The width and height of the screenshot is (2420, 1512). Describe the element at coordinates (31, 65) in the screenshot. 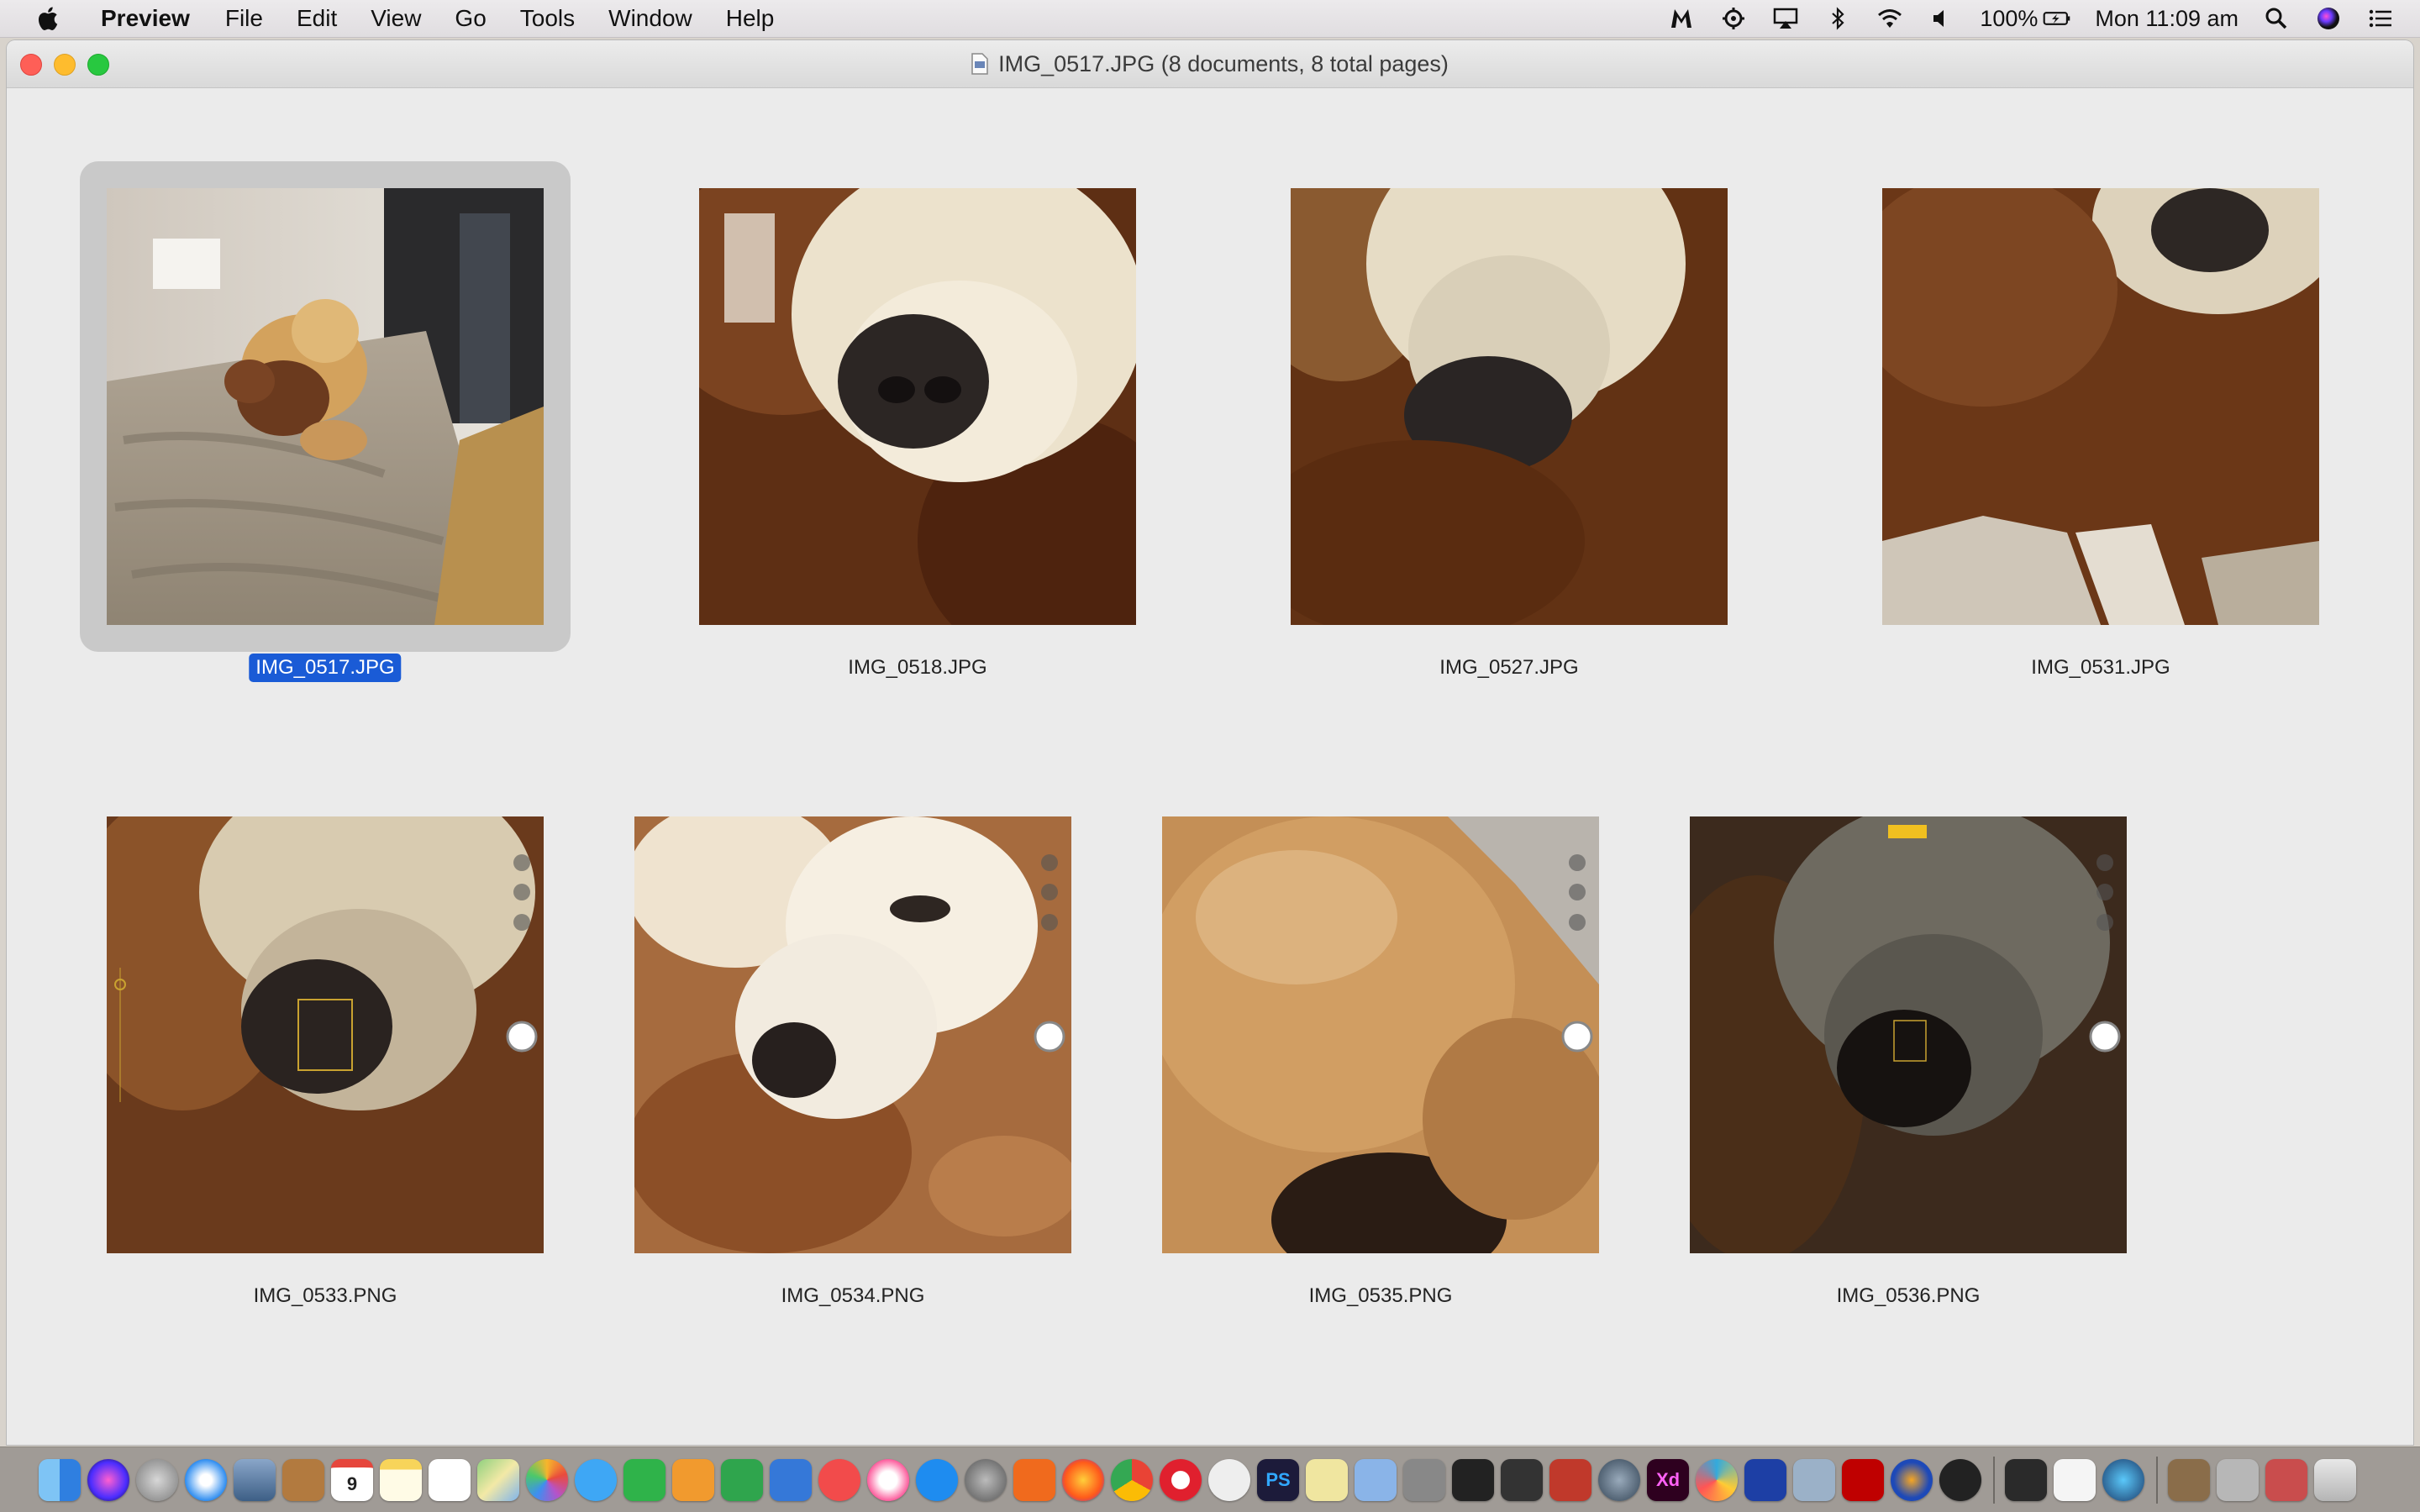

I see `close-button` at that location.